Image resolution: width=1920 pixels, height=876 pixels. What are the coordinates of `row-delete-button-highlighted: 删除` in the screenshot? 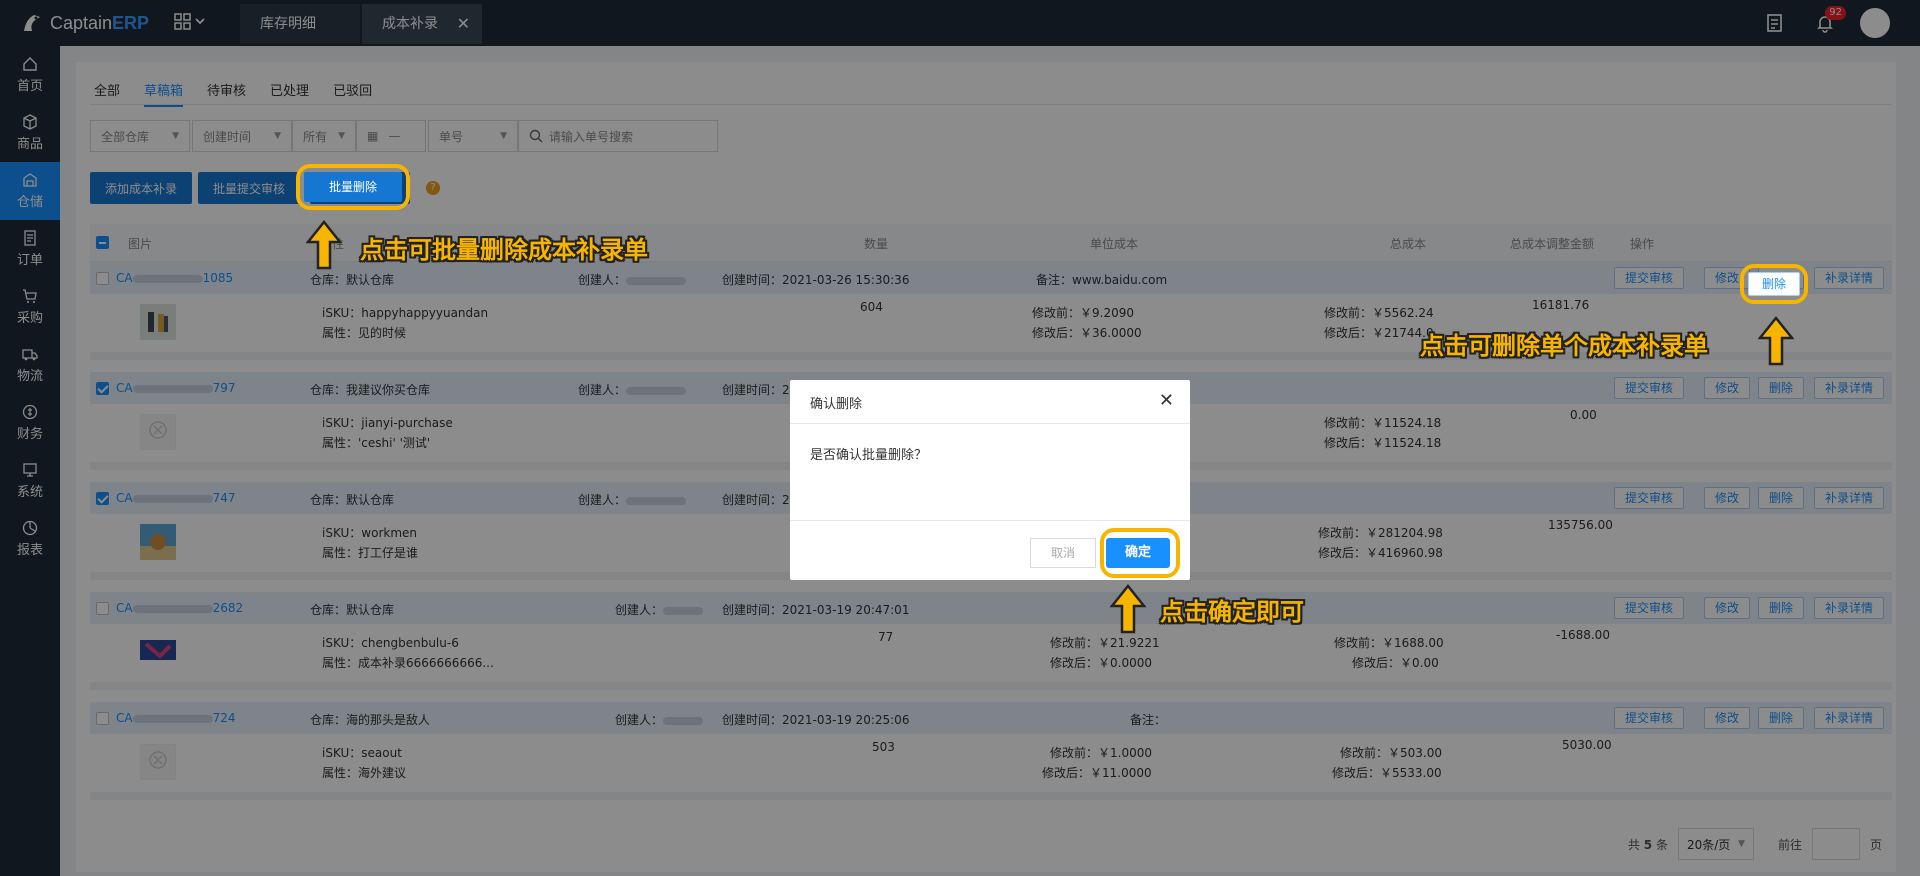 It's located at (1774, 284).